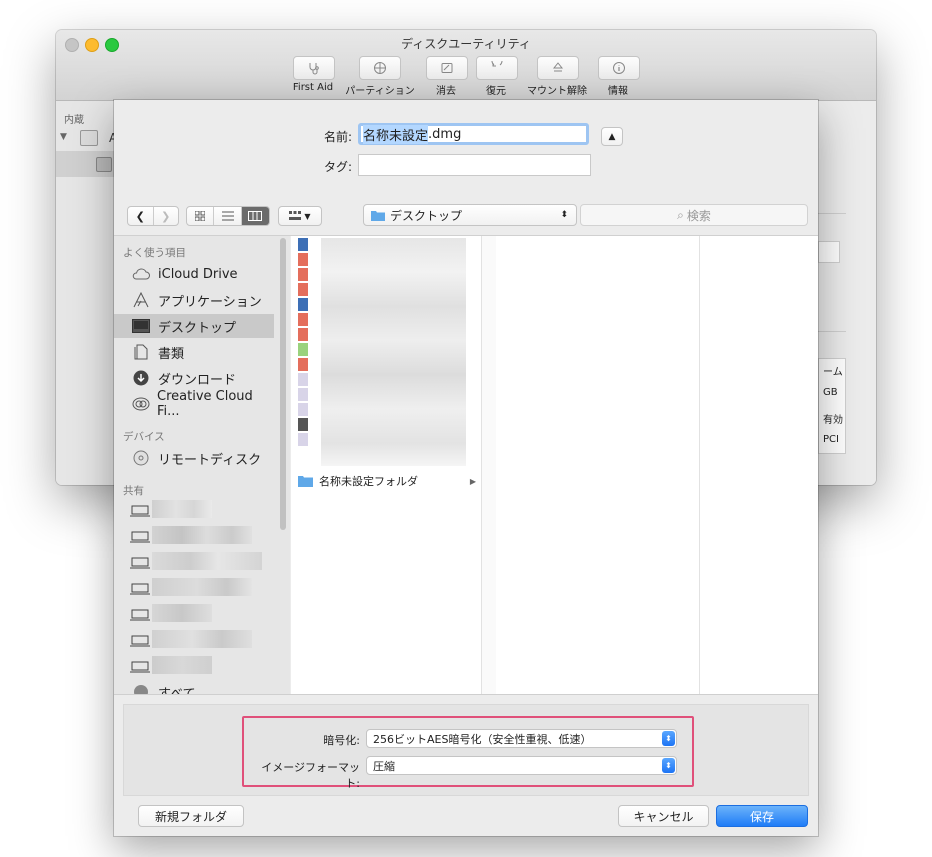  Describe the element at coordinates (63, 137) in the screenshot. I see `disclosure-triangle-icon: ▼` at that location.